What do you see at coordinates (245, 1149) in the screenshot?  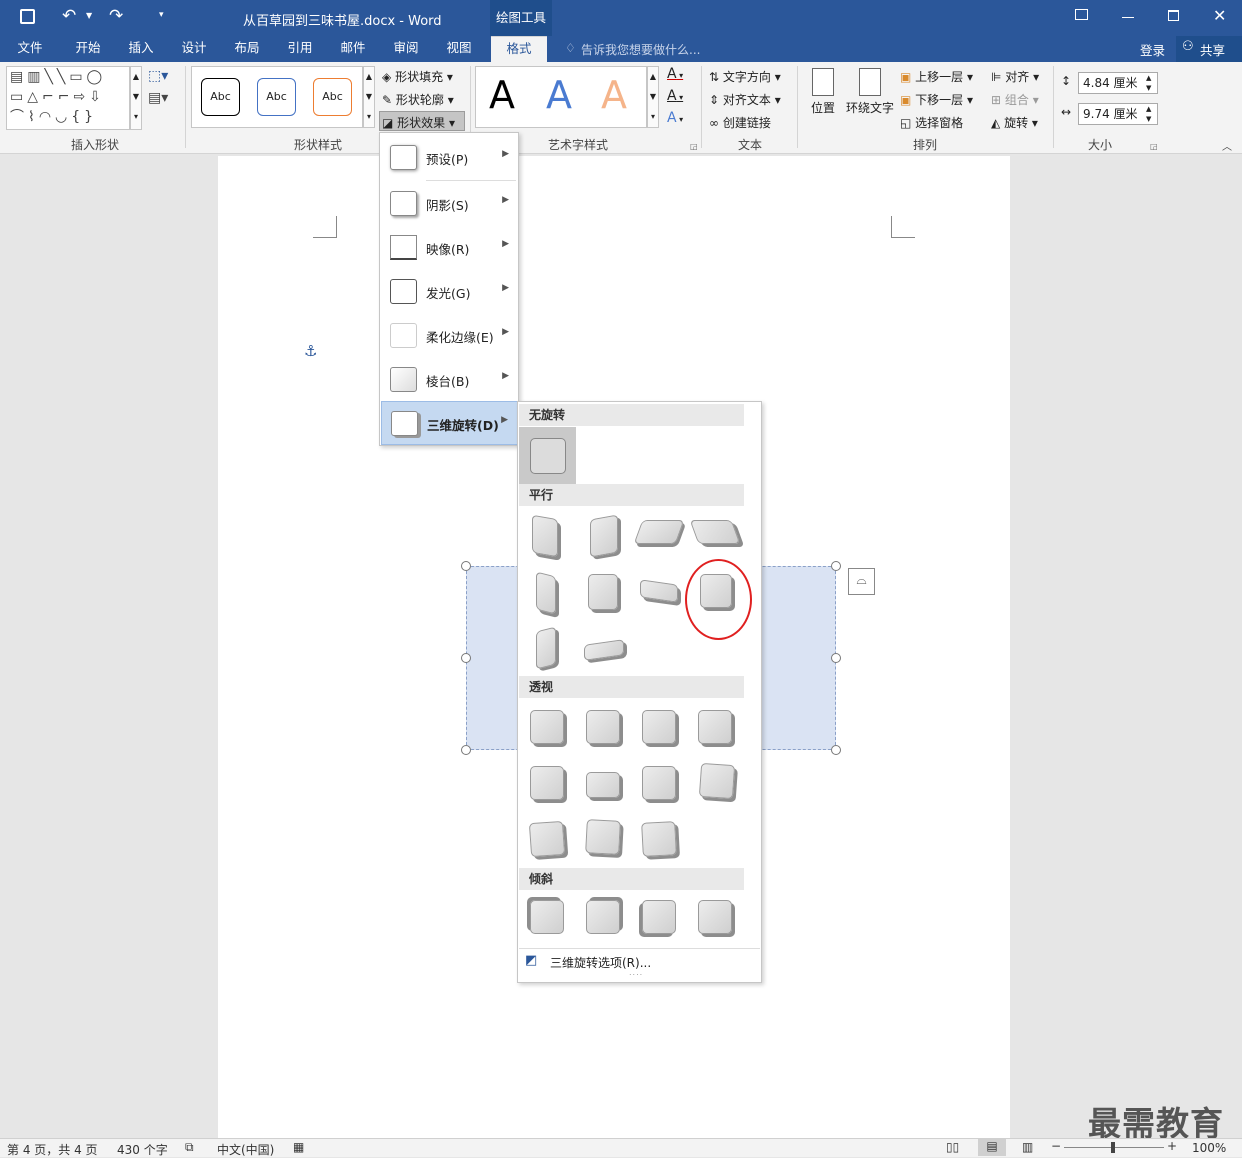 I see `language: 中文(中国)` at bounding box center [245, 1149].